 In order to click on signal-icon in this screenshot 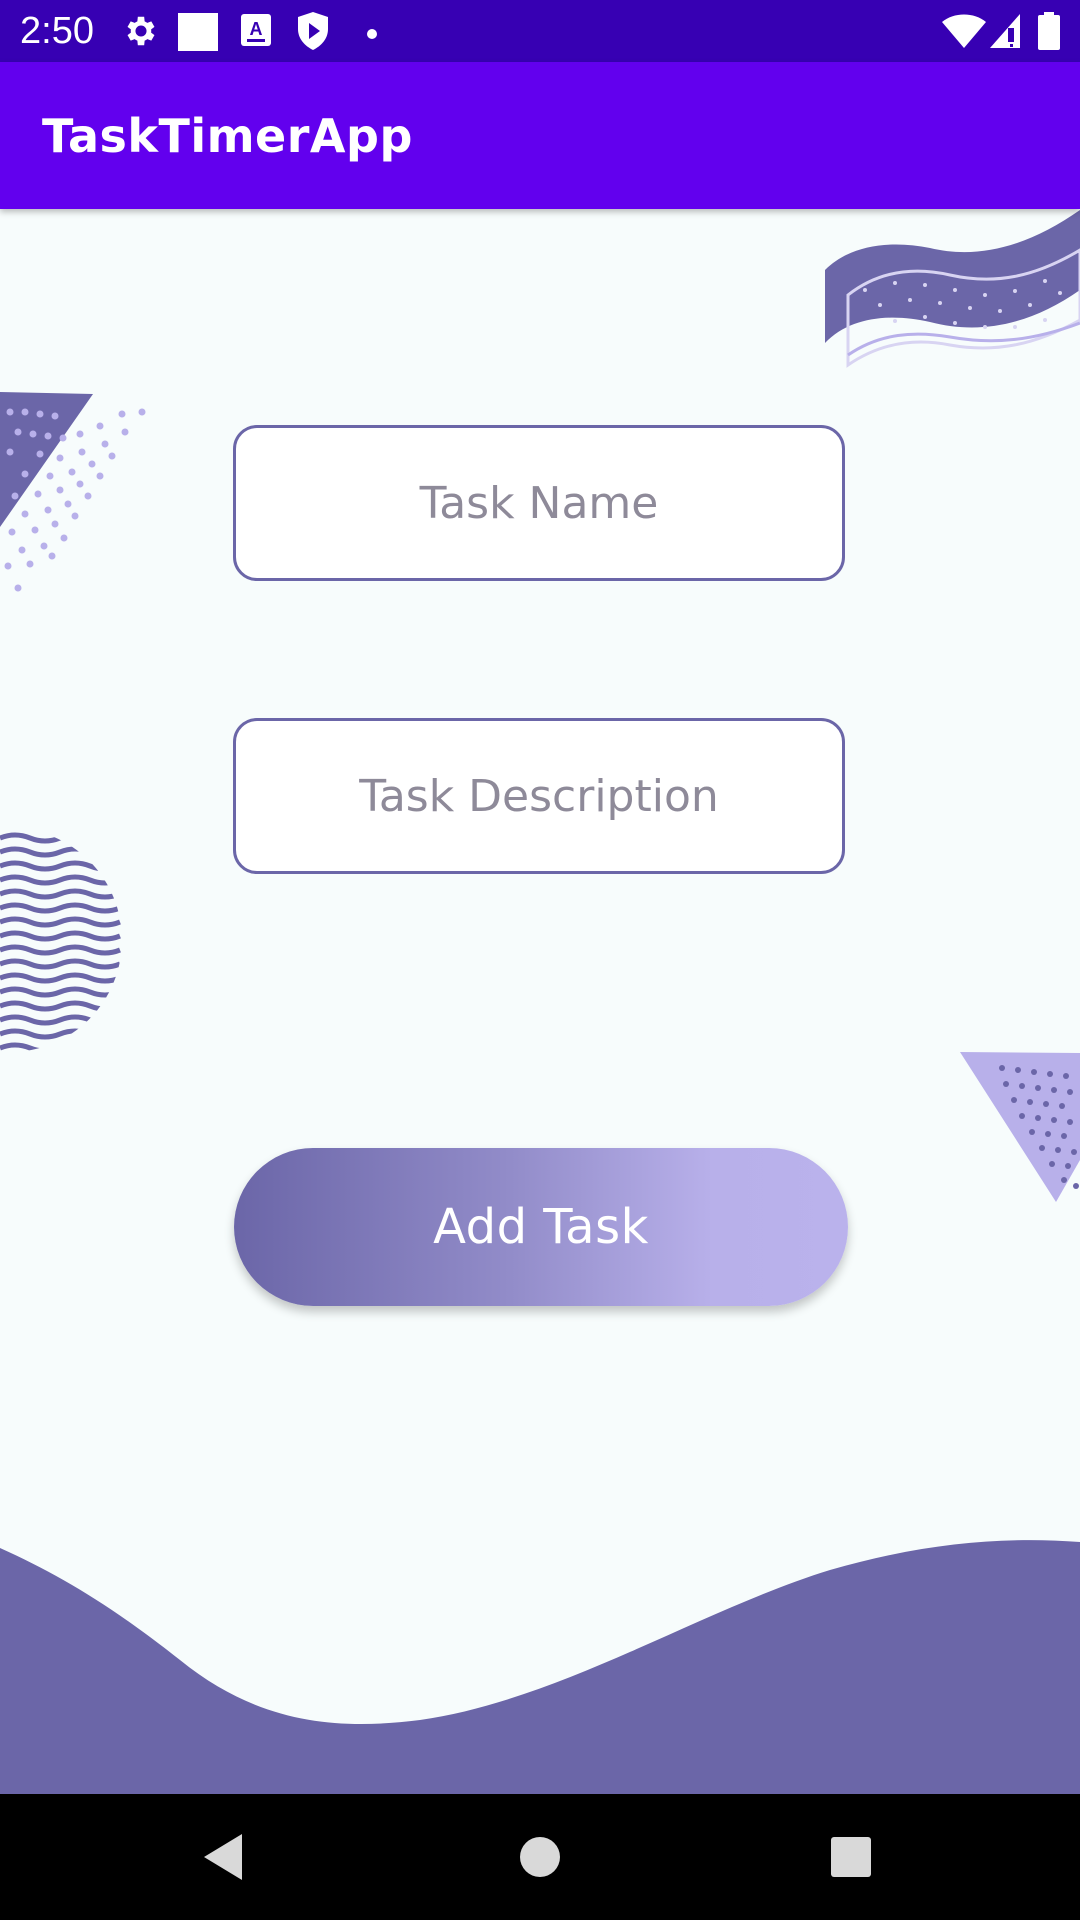, I will do `click(1005, 33)`.